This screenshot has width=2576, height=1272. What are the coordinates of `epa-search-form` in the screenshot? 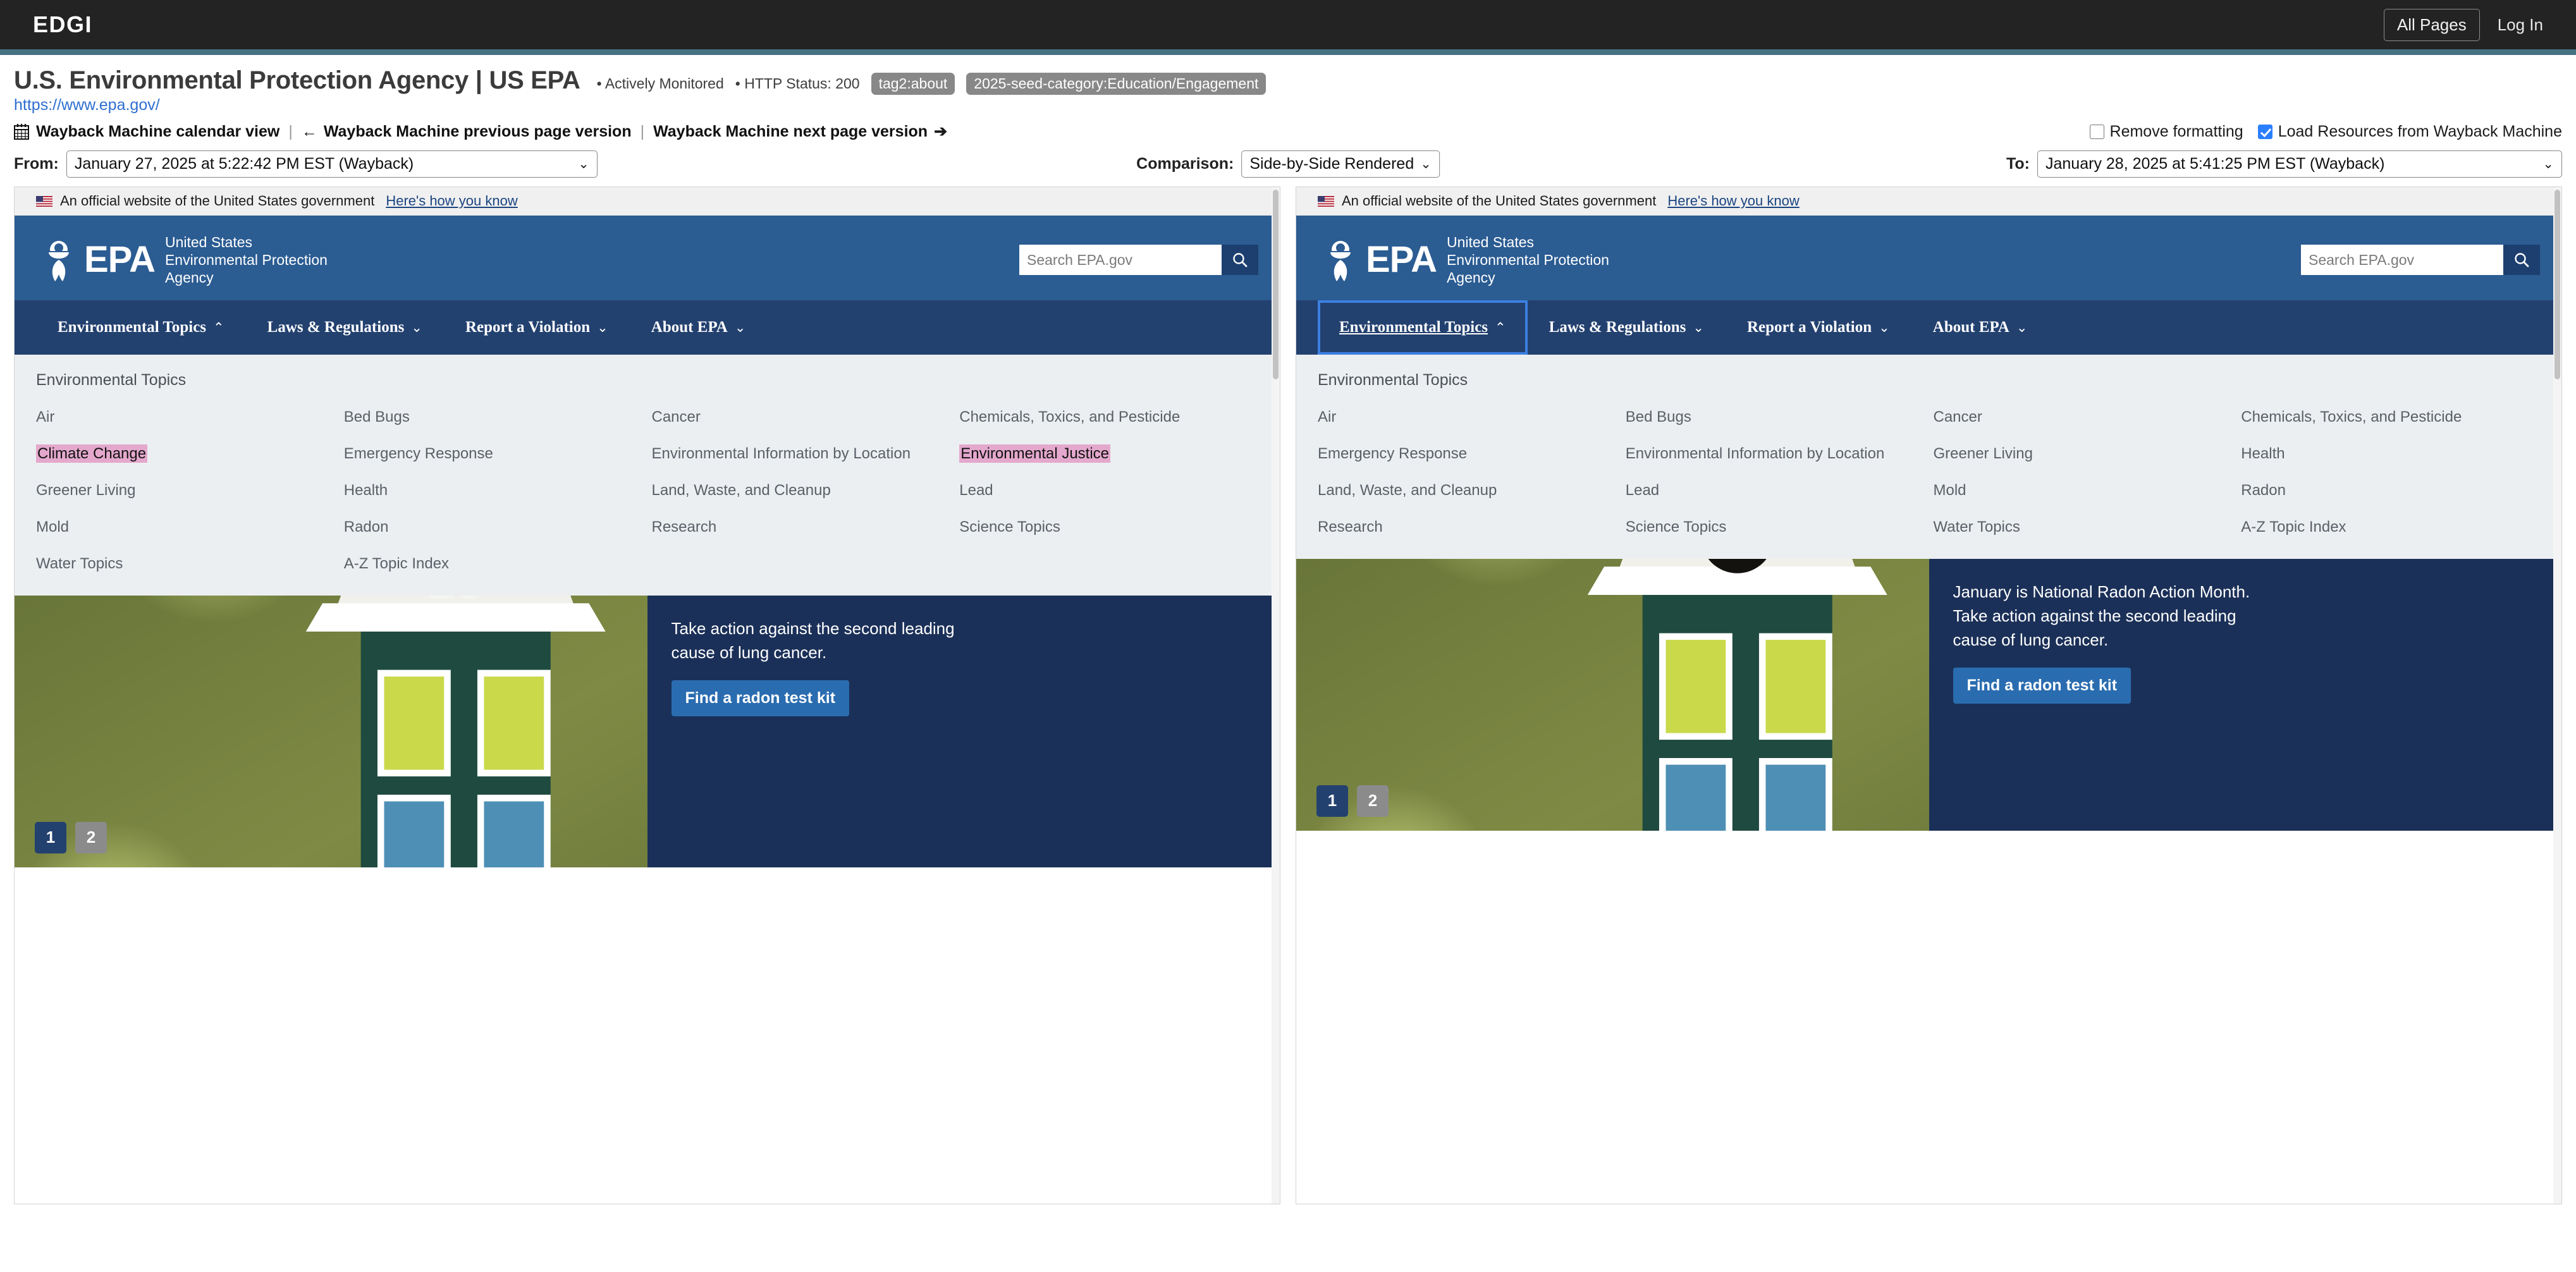 It's located at (2420, 260).